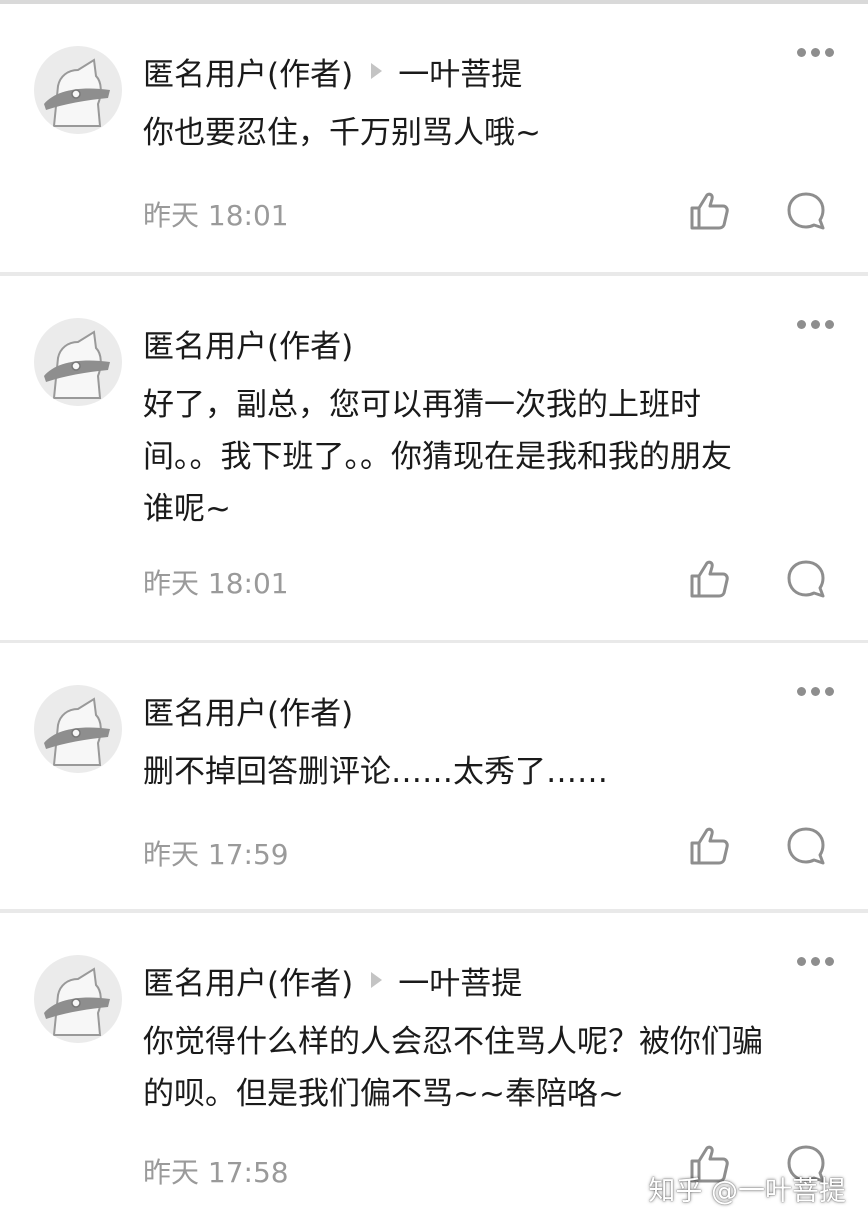 The image size is (868, 1230). Describe the element at coordinates (187, 509) in the screenshot. I see `comment-line: 谁呢~` at that location.